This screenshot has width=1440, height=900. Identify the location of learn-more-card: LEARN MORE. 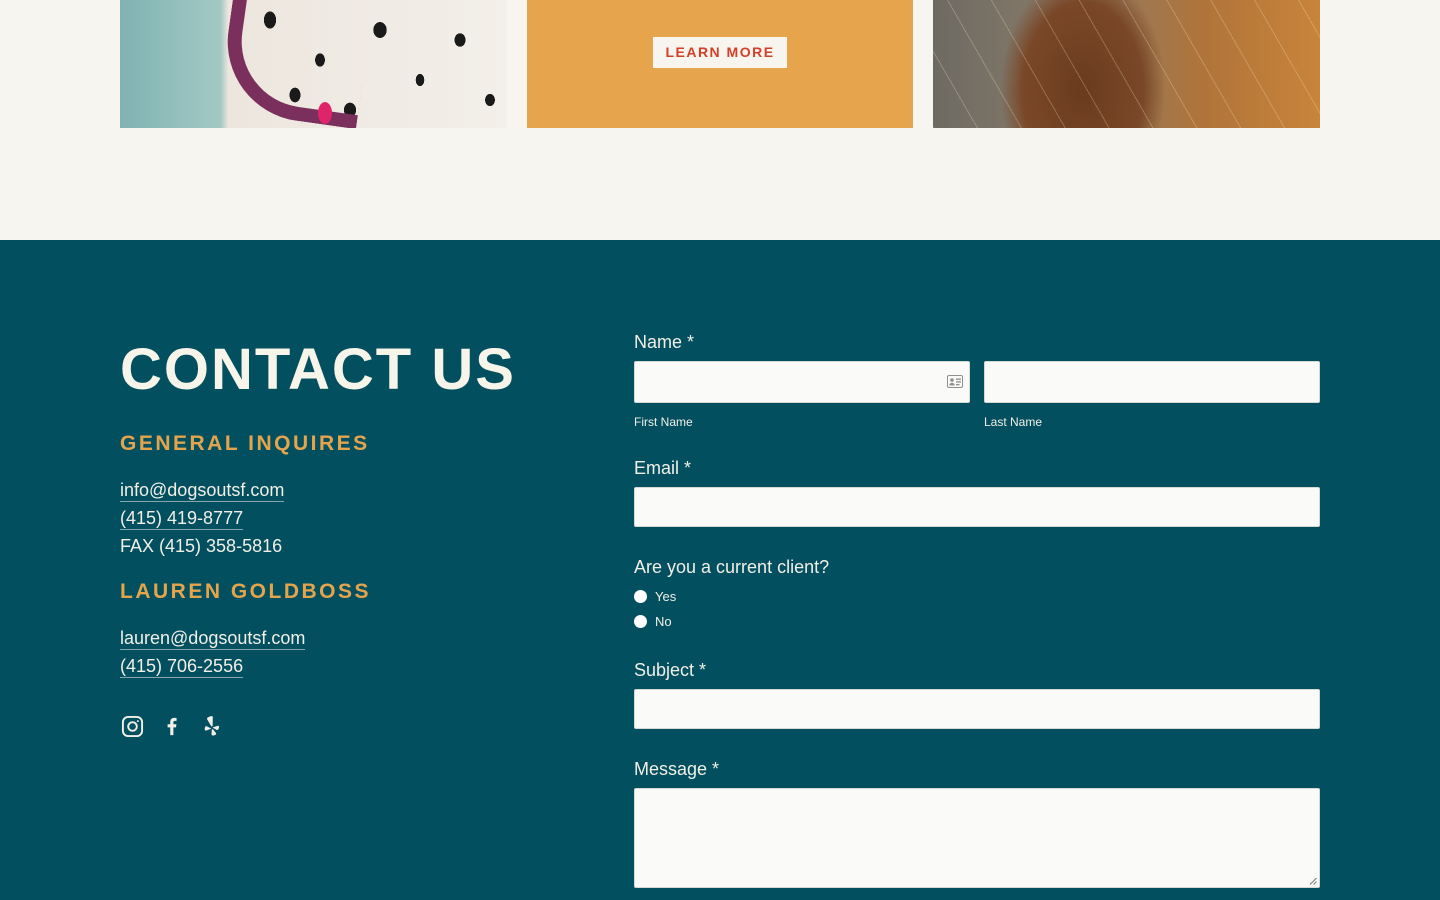
(720, 64).